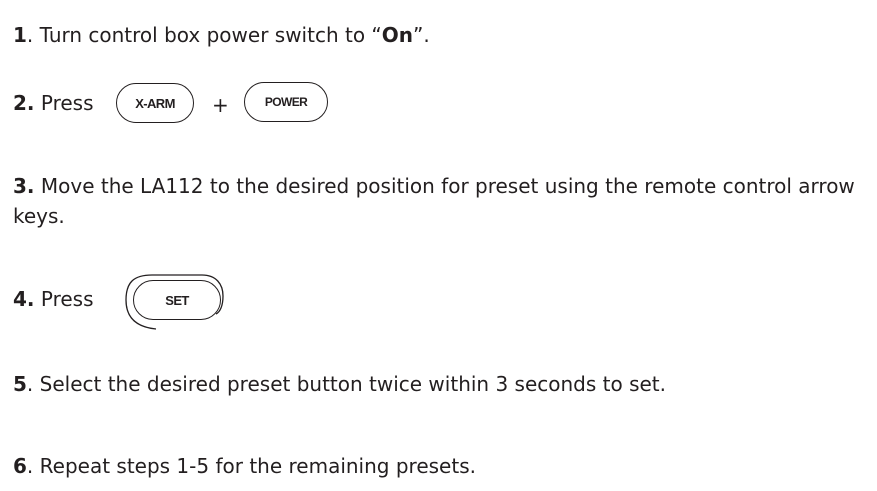  What do you see at coordinates (67, 103) in the screenshot?
I see `step-2-text: Press` at bounding box center [67, 103].